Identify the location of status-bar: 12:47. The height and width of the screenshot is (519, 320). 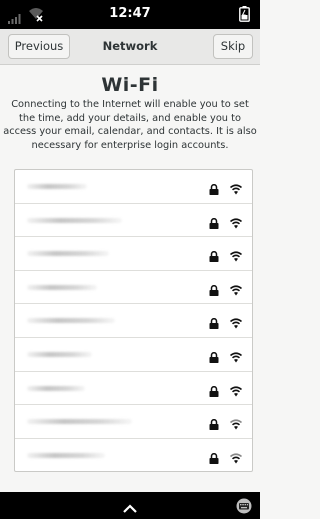
(130, 14).